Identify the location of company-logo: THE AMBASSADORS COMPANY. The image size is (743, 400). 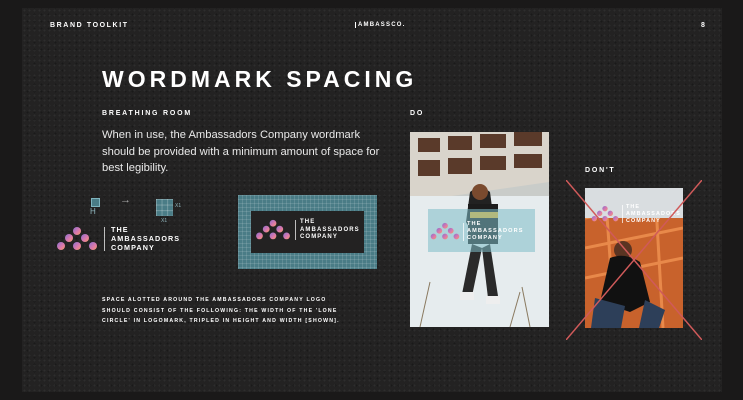
(118, 238).